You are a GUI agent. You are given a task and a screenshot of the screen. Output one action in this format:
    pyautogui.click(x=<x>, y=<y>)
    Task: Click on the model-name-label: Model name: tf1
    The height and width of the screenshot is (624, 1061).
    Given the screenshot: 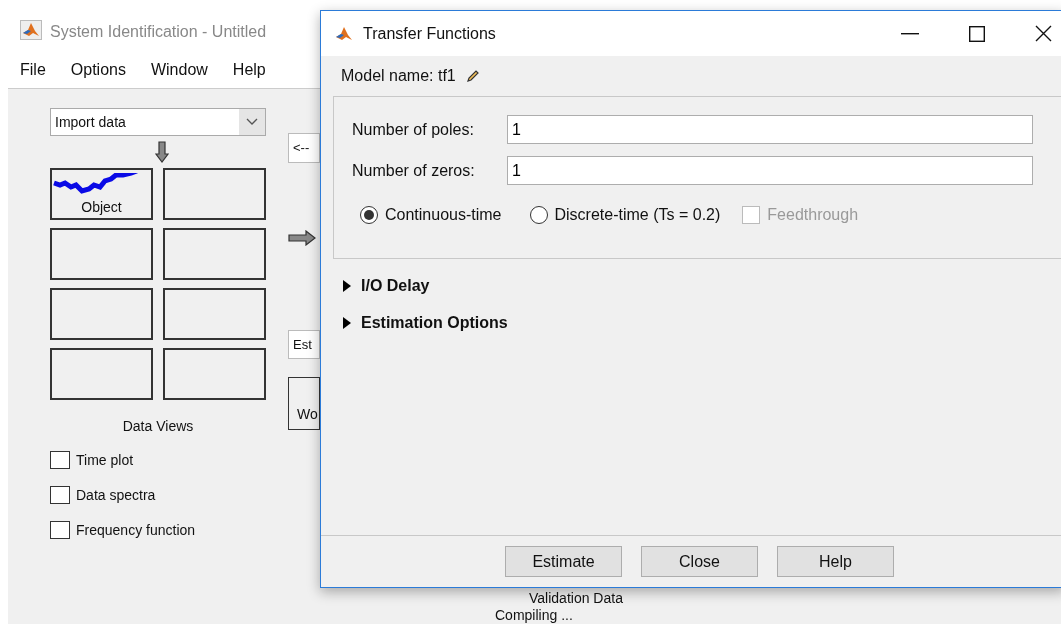 What is the action you would take?
    pyautogui.click(x=398, y=76)
    